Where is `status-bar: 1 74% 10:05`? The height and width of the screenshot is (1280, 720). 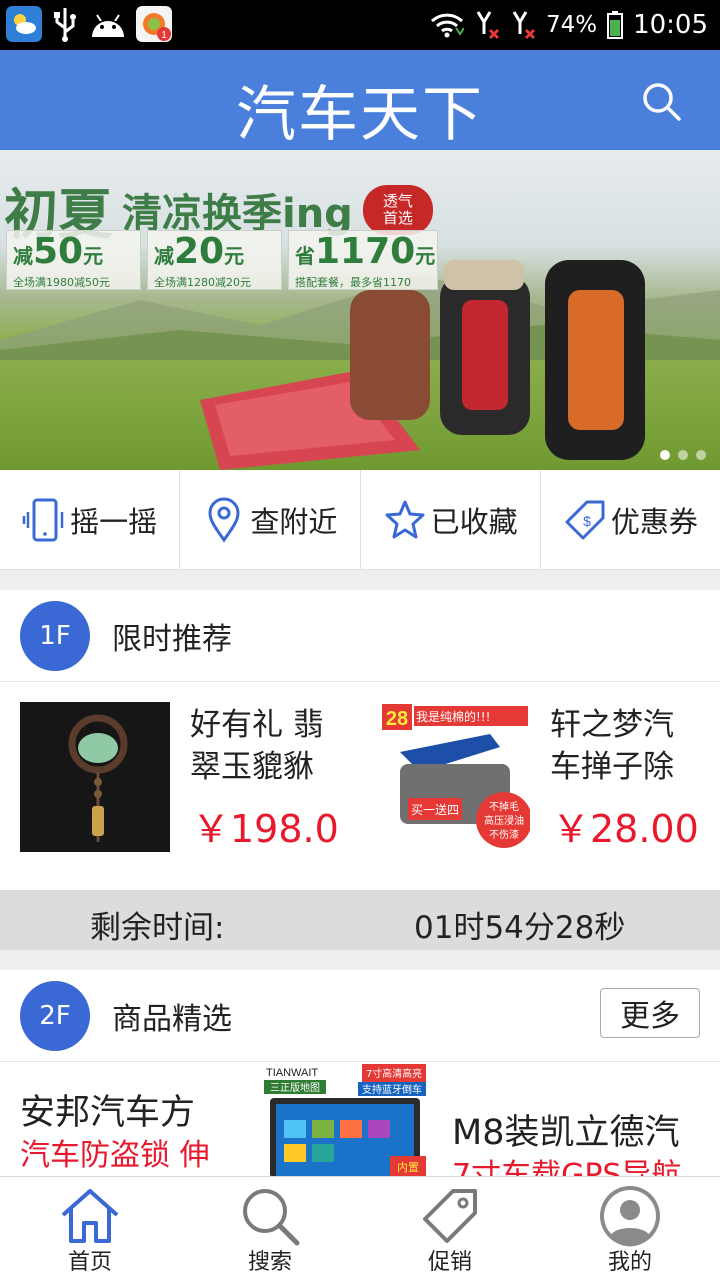 status-bar: 1 74% 10:05 is located at coordinates (360, 25).